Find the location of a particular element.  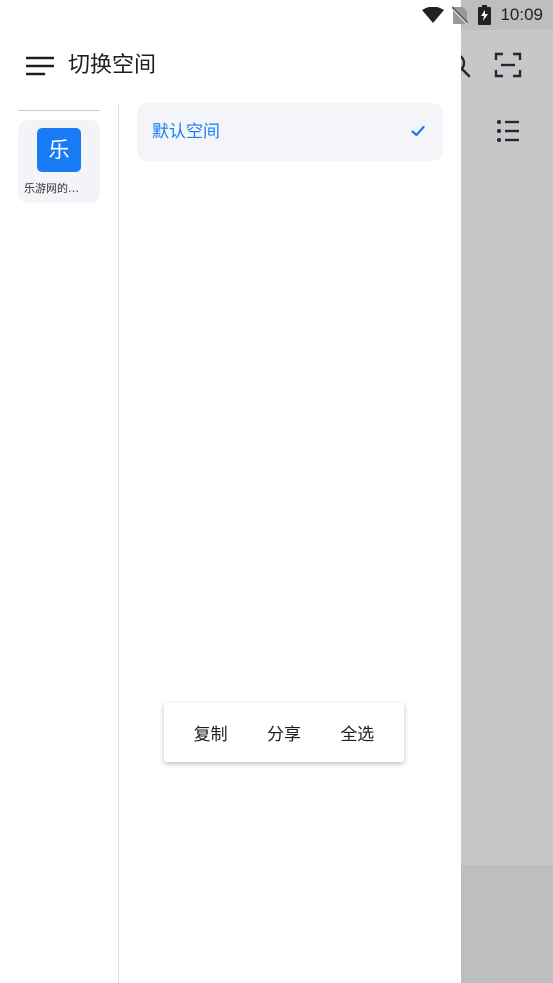

battery-charging-icon is located at coordinates (484, 15).